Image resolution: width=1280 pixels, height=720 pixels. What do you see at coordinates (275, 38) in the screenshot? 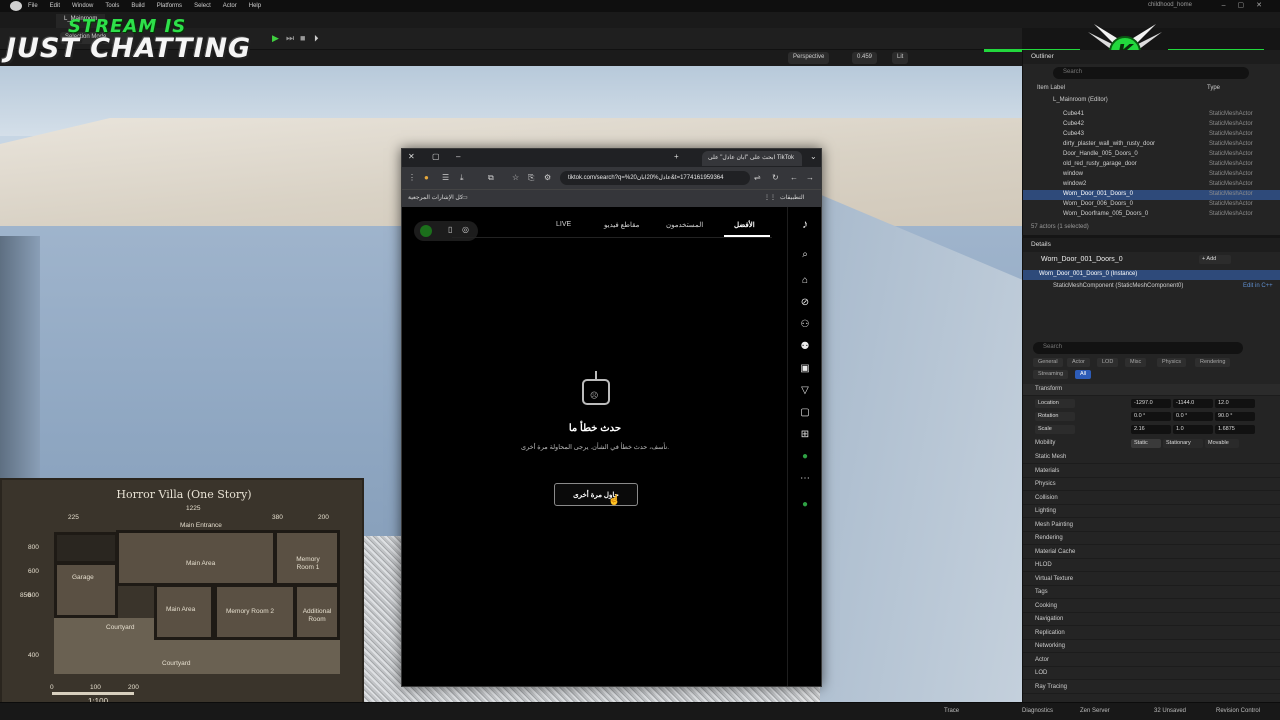
I see `play-icon: ▶` at bounding box center [275, 38].